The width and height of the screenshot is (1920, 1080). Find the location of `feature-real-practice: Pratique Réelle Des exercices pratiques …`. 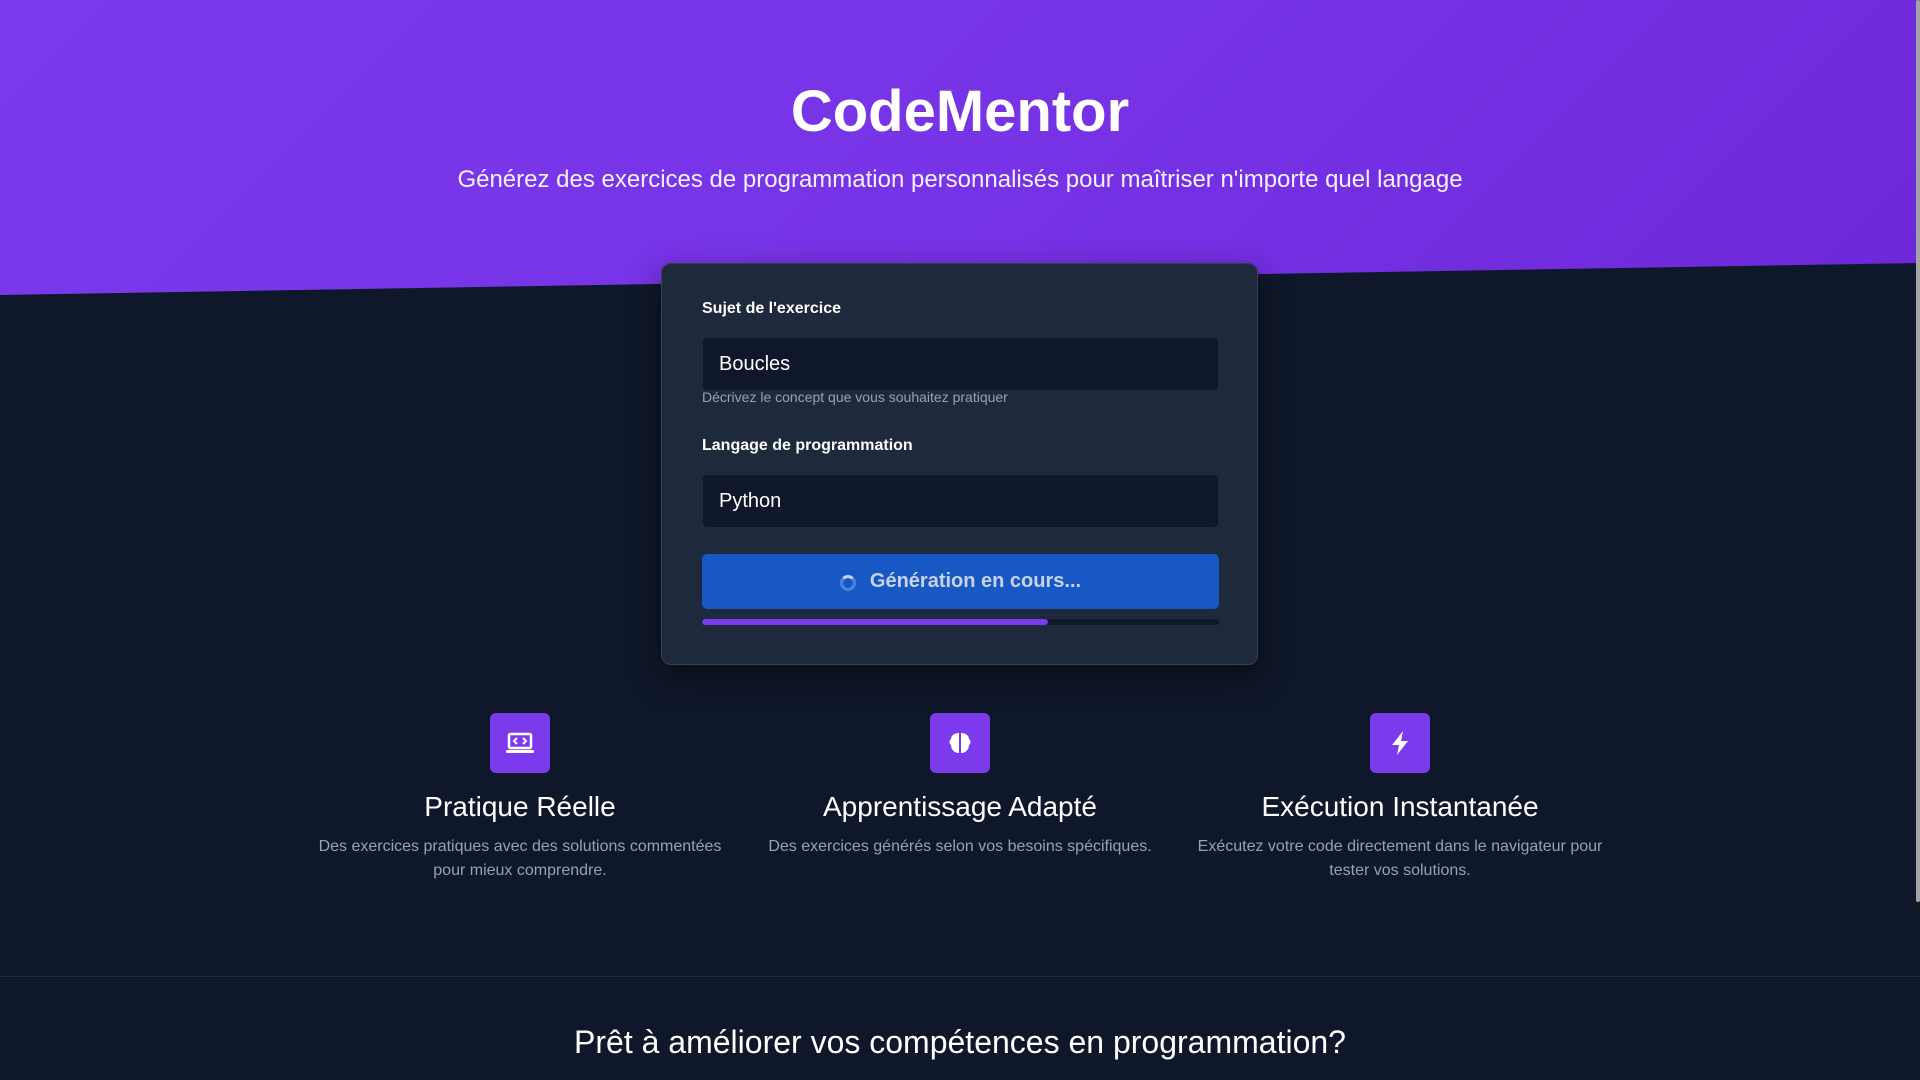

feature-real-practice: Pratique Réelle Des exercices pratiques … is located at coordinates (520, 798).